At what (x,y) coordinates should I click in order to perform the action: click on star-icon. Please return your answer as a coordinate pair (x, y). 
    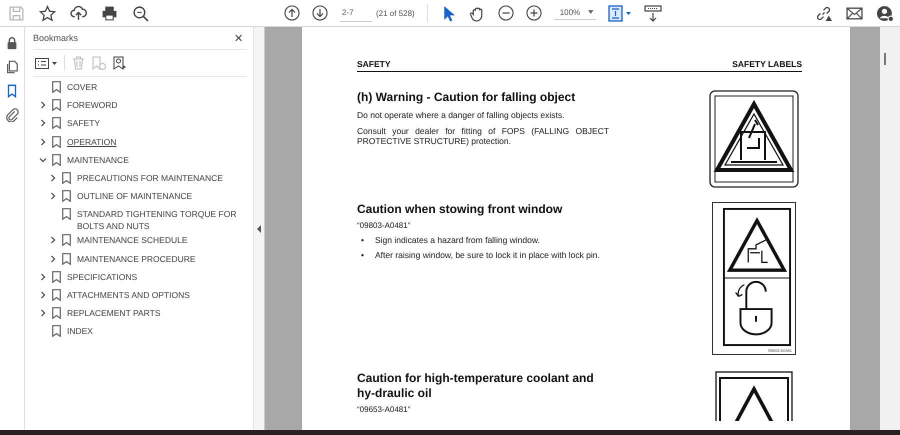
    Looking at the image, I should click on (47, 13).